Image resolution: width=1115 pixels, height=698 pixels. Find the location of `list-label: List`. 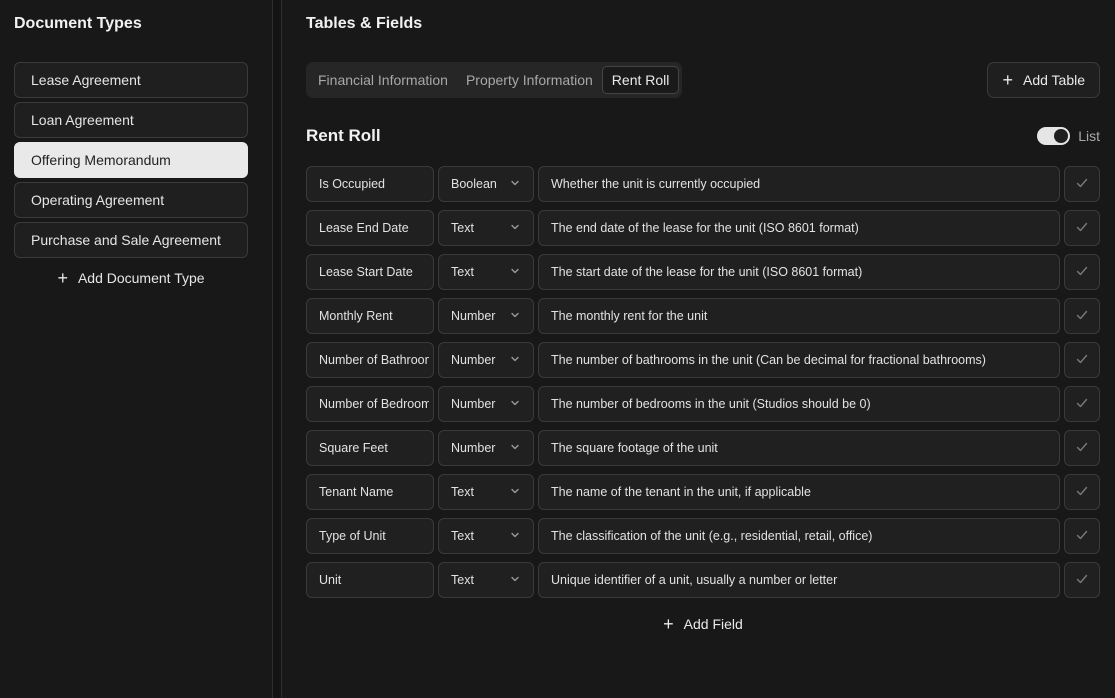

list-label: List is located at coordinates (1089, 136).